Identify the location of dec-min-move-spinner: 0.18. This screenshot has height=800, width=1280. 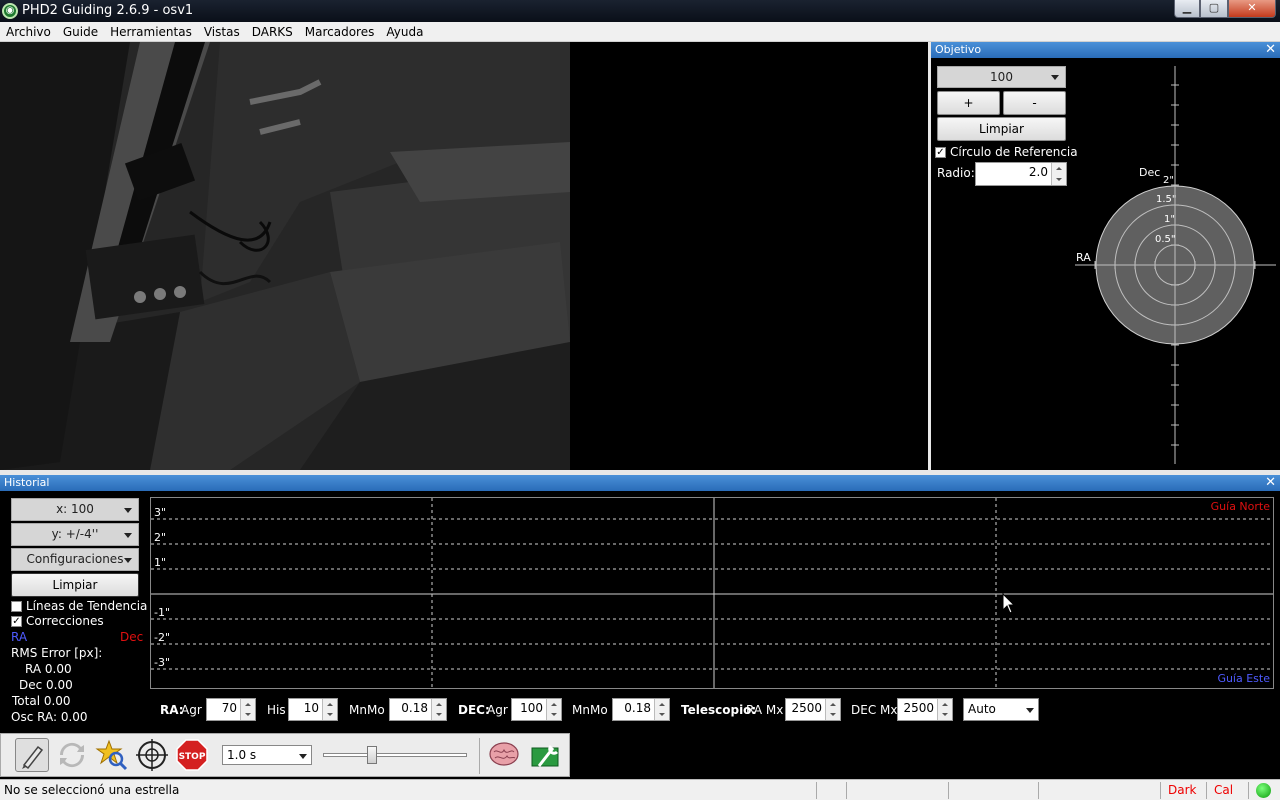
(641, 709).